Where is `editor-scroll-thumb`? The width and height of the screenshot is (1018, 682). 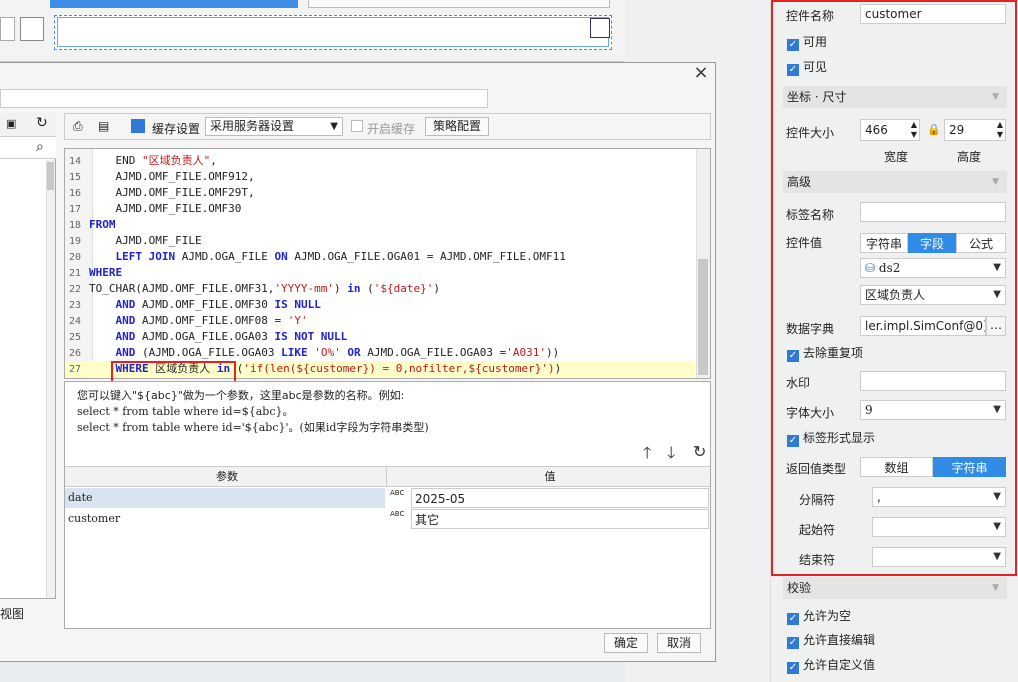
editor-scroll-thumb is located at coordinates (703, 317).